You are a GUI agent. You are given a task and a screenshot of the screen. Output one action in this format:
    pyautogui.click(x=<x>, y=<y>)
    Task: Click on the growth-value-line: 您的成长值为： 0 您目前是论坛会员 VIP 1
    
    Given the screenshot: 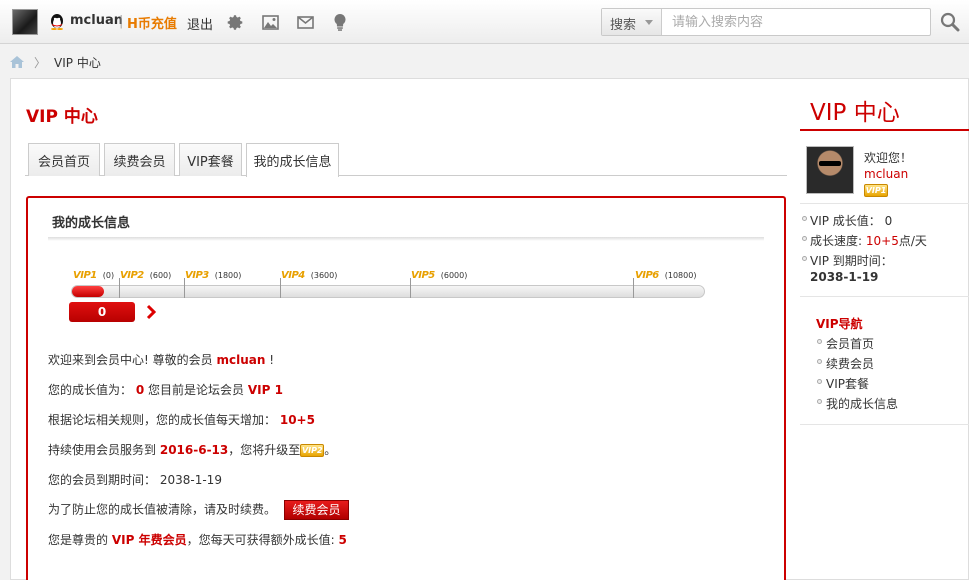 What is the action you would take?
    pyautogui.click(x=165, y=390)
    